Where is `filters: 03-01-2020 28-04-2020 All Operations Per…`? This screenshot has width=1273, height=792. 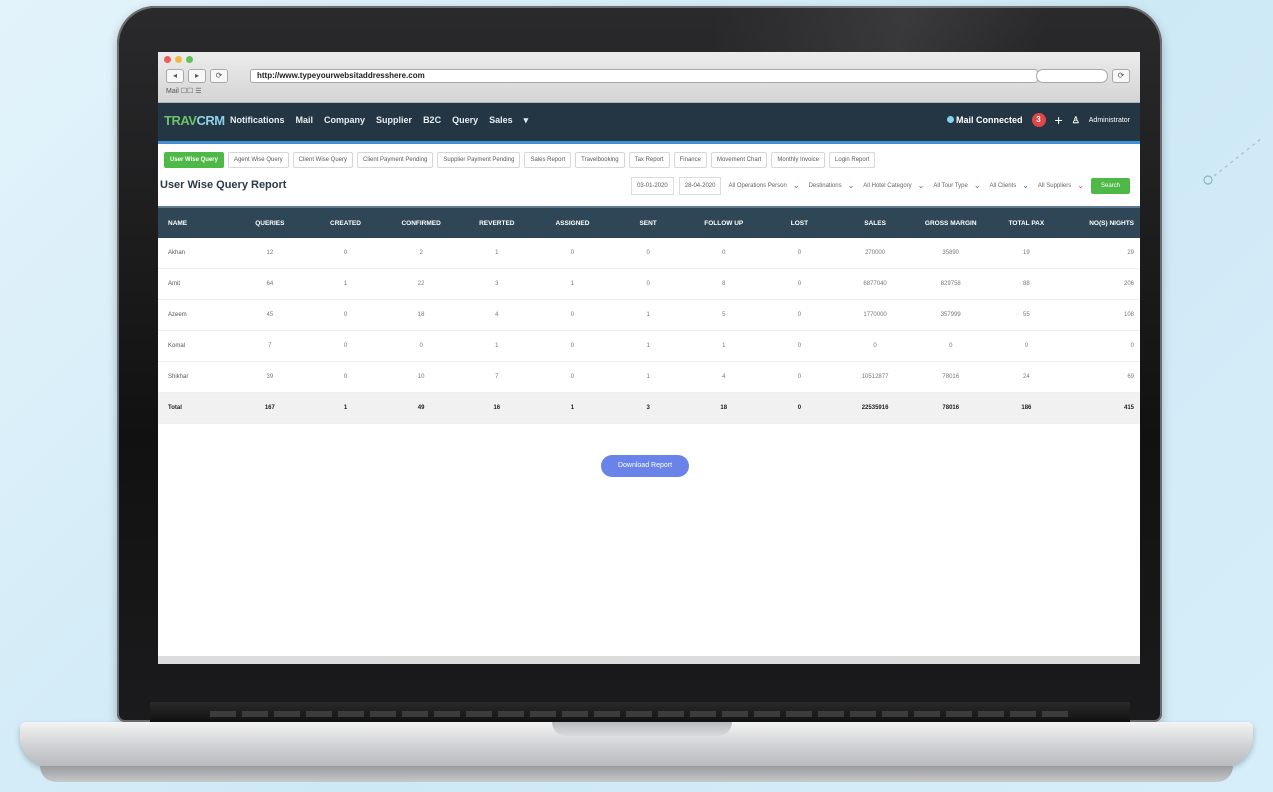
filters: 03-01-2020 28-04-2020 All Operations Per… is located at coordinates (880, 186).